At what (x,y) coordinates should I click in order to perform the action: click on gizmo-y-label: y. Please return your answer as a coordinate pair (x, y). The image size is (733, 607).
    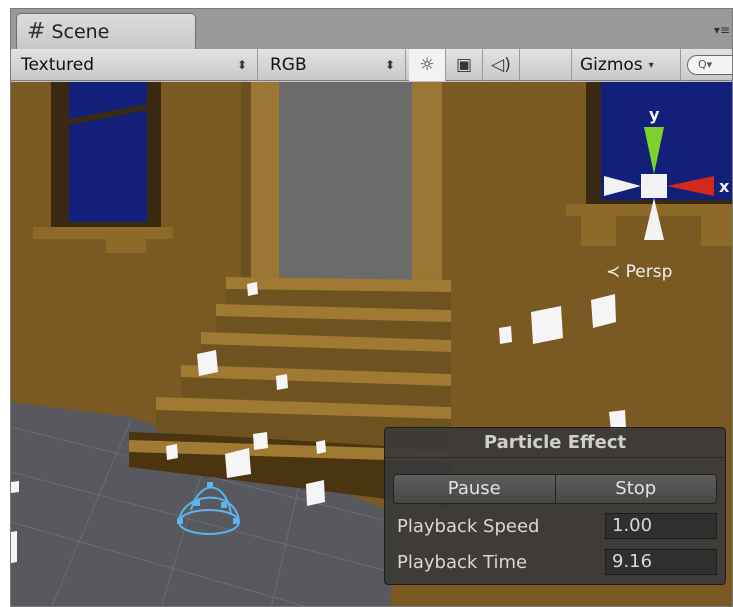
    Looking at the image, I should click on (654, 114).